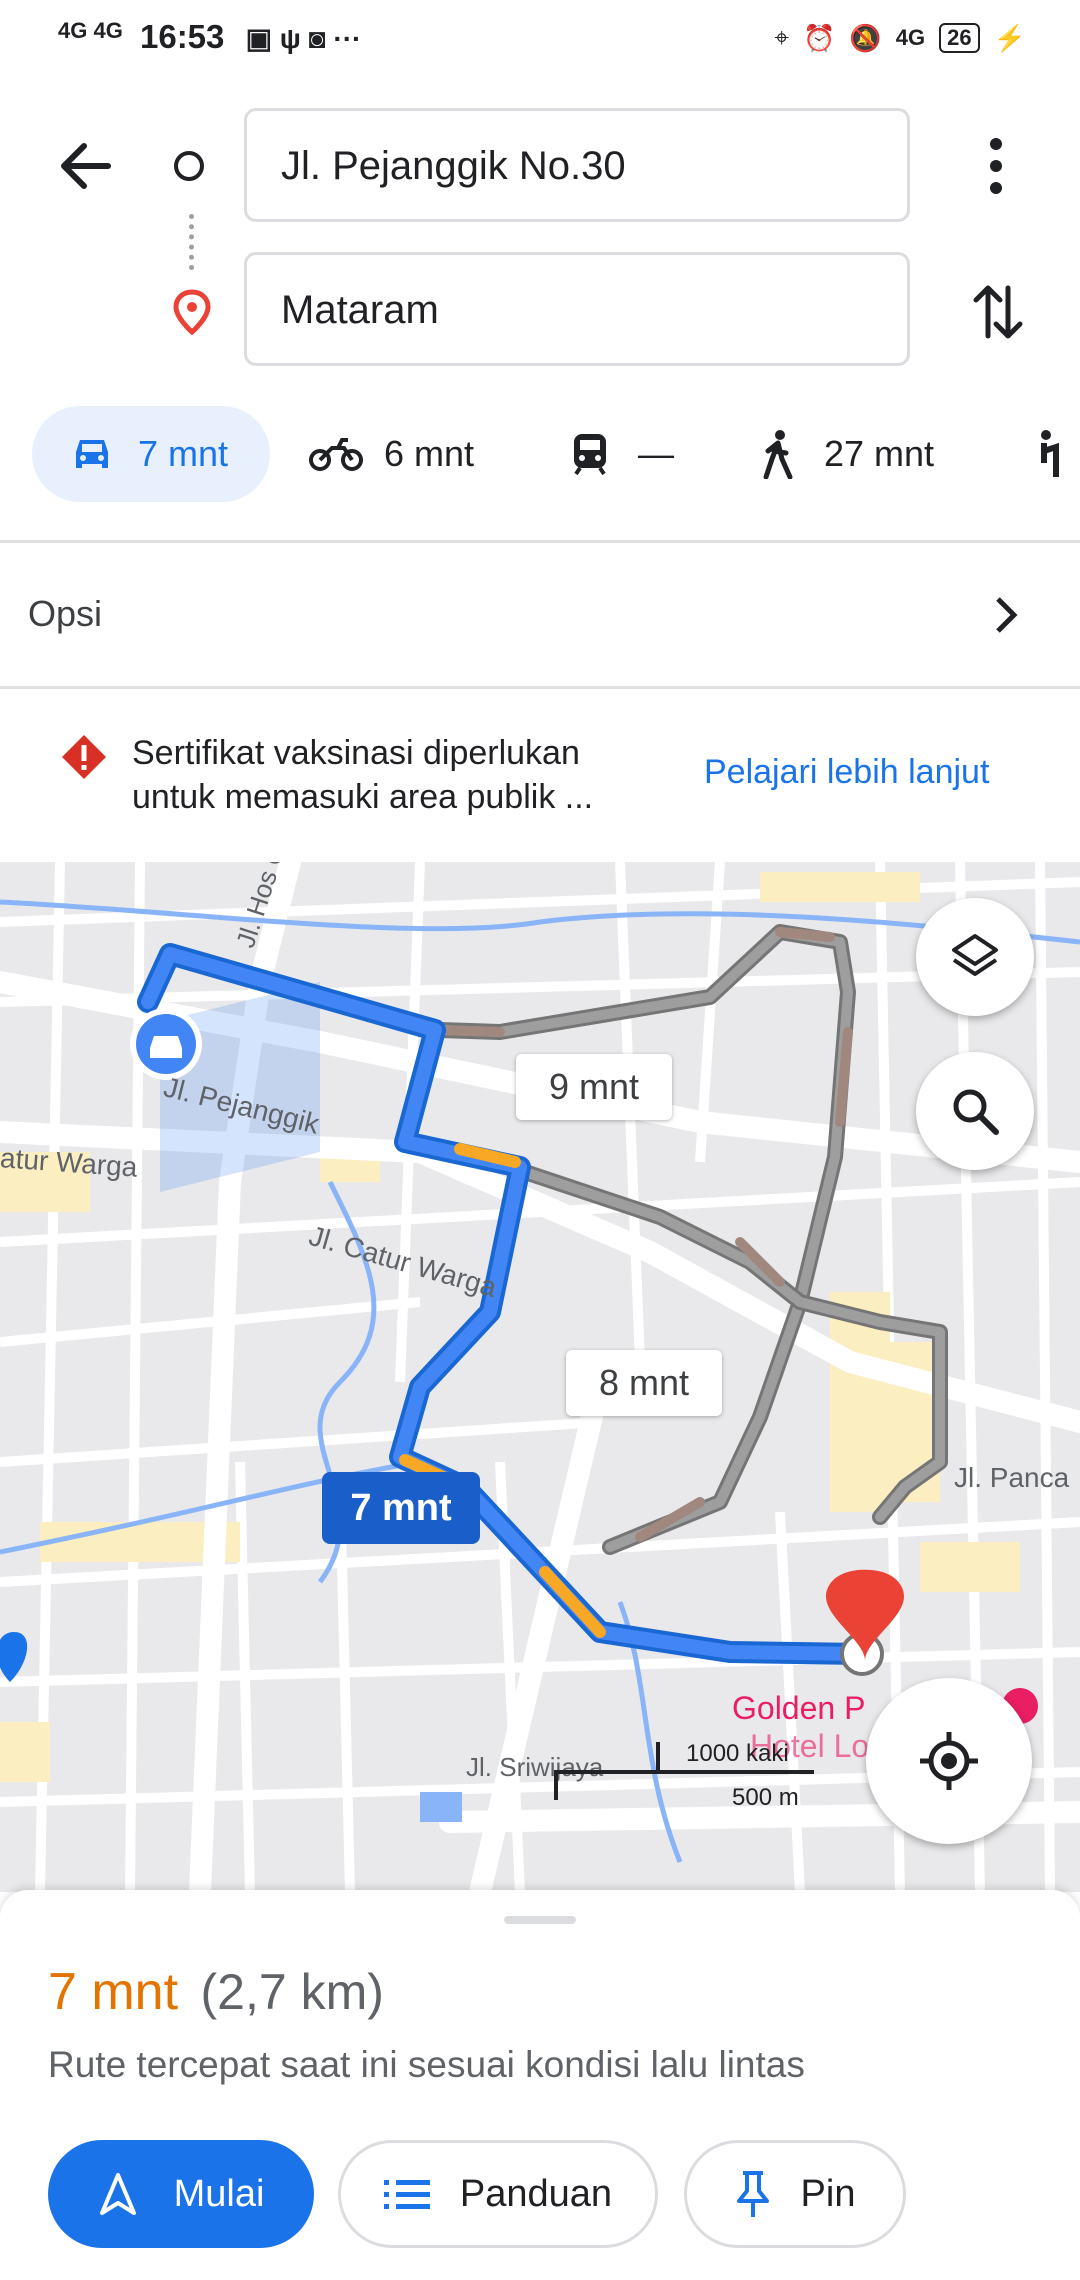 The height and width of the screenshot is (2280, 1080). I want to click on main-route-time-callout: 7 mnt, so click(401, 1508).